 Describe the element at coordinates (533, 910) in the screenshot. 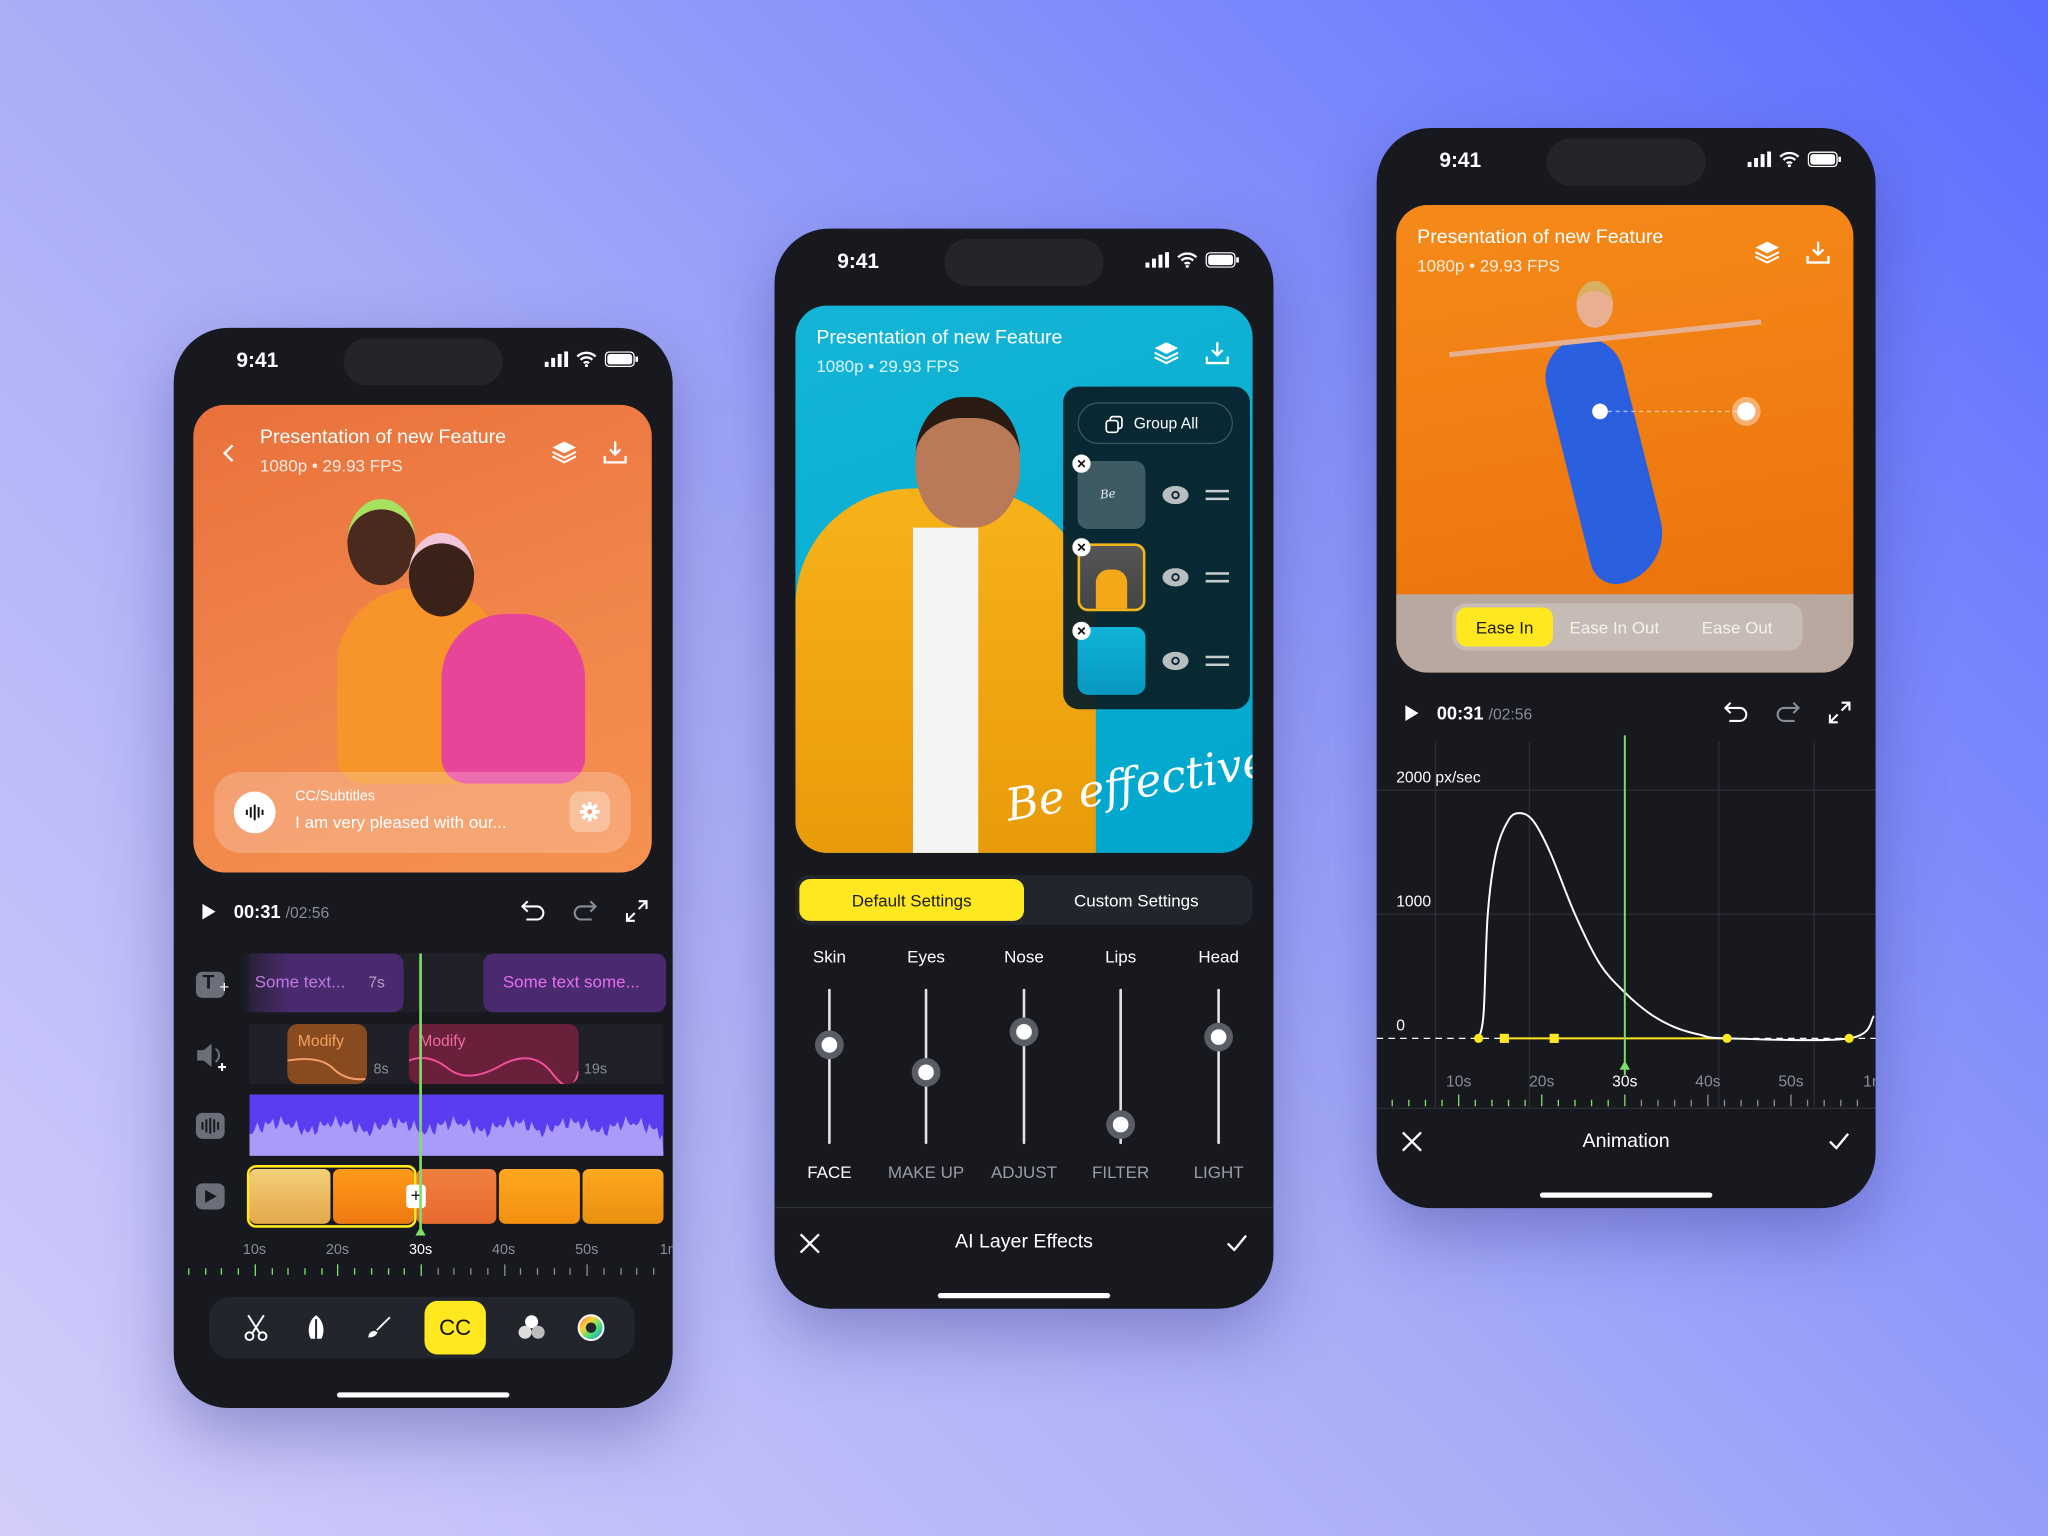

I see `undo-icon` at that location.